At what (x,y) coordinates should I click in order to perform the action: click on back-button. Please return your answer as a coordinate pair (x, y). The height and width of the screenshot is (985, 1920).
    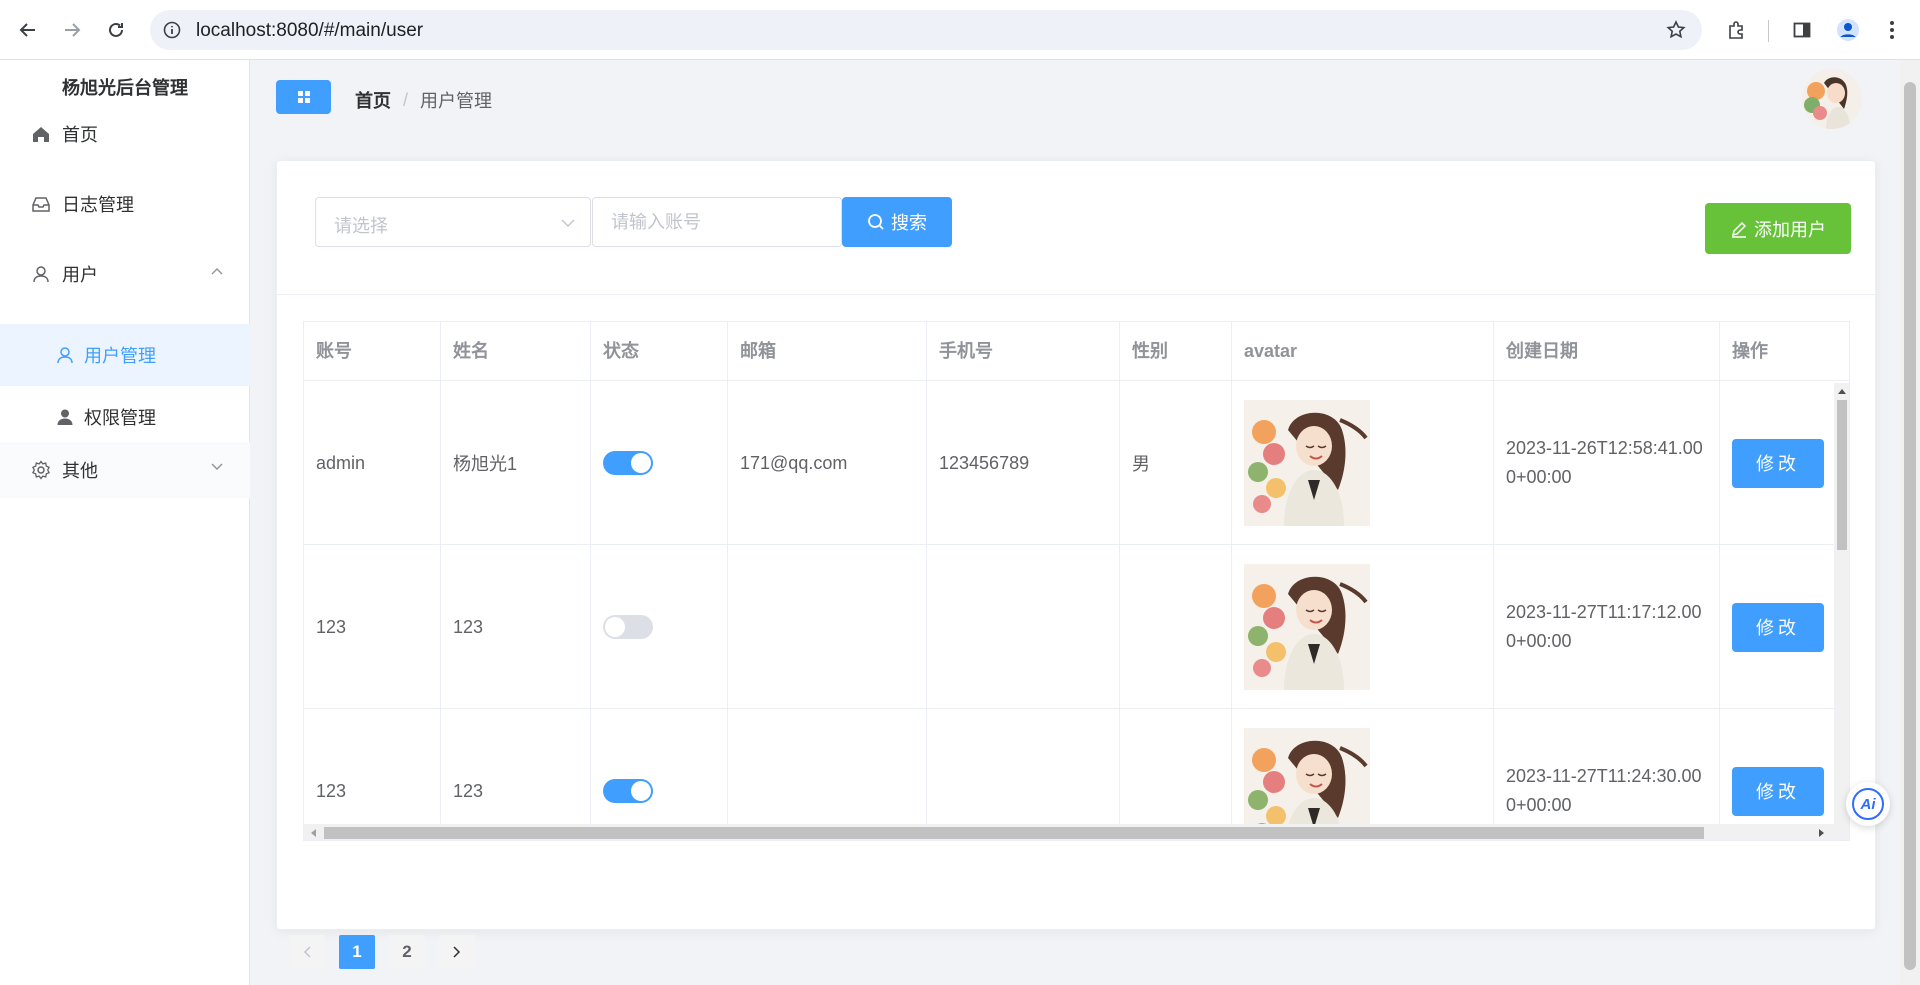
    Looking at the image, I should click on (28, 30).